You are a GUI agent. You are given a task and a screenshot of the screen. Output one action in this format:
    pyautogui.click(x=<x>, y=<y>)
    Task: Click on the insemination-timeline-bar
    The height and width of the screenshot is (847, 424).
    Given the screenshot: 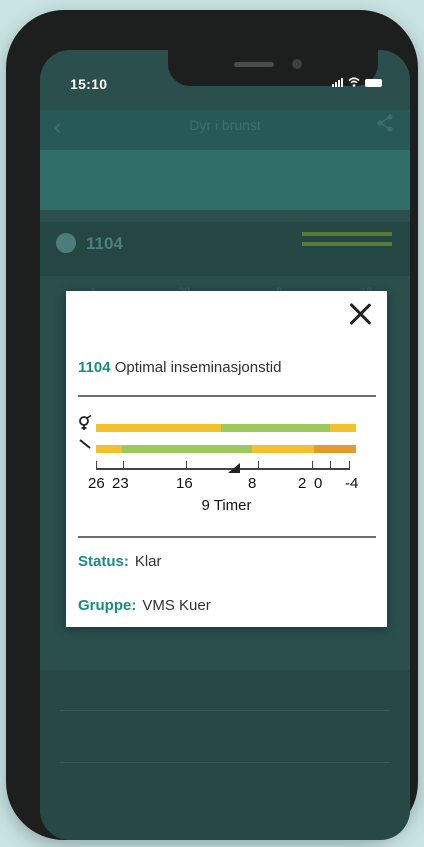 What is the action you would take?
    pyautogui.click(x=226, y=449)
    